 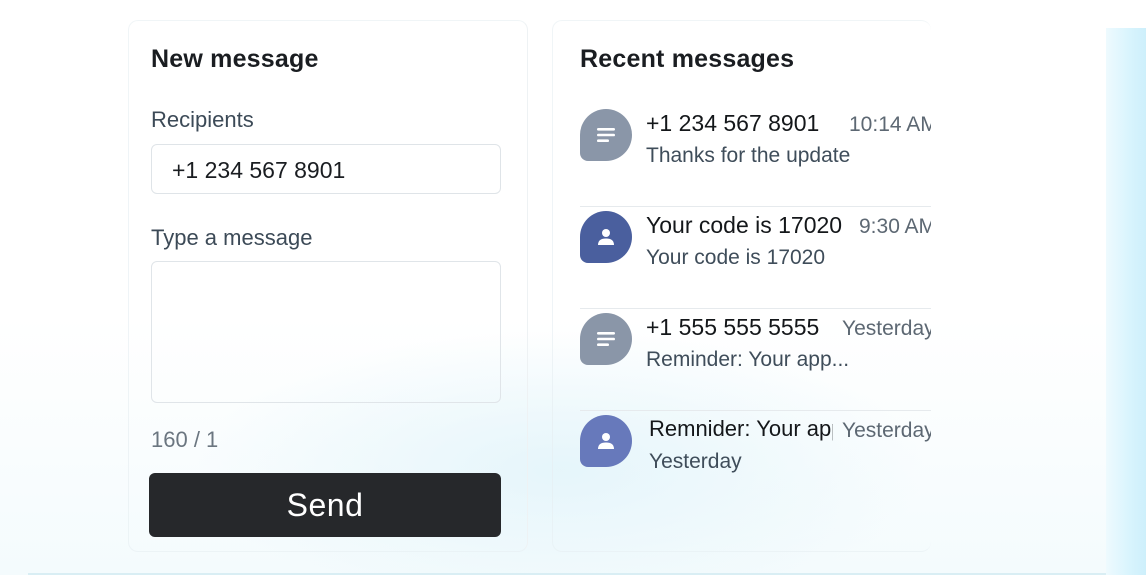 What do you see at coordinates (736, 257) in the screenshot?
I see `message-preview: Your code is 17020` at bounding box center [736, 257].